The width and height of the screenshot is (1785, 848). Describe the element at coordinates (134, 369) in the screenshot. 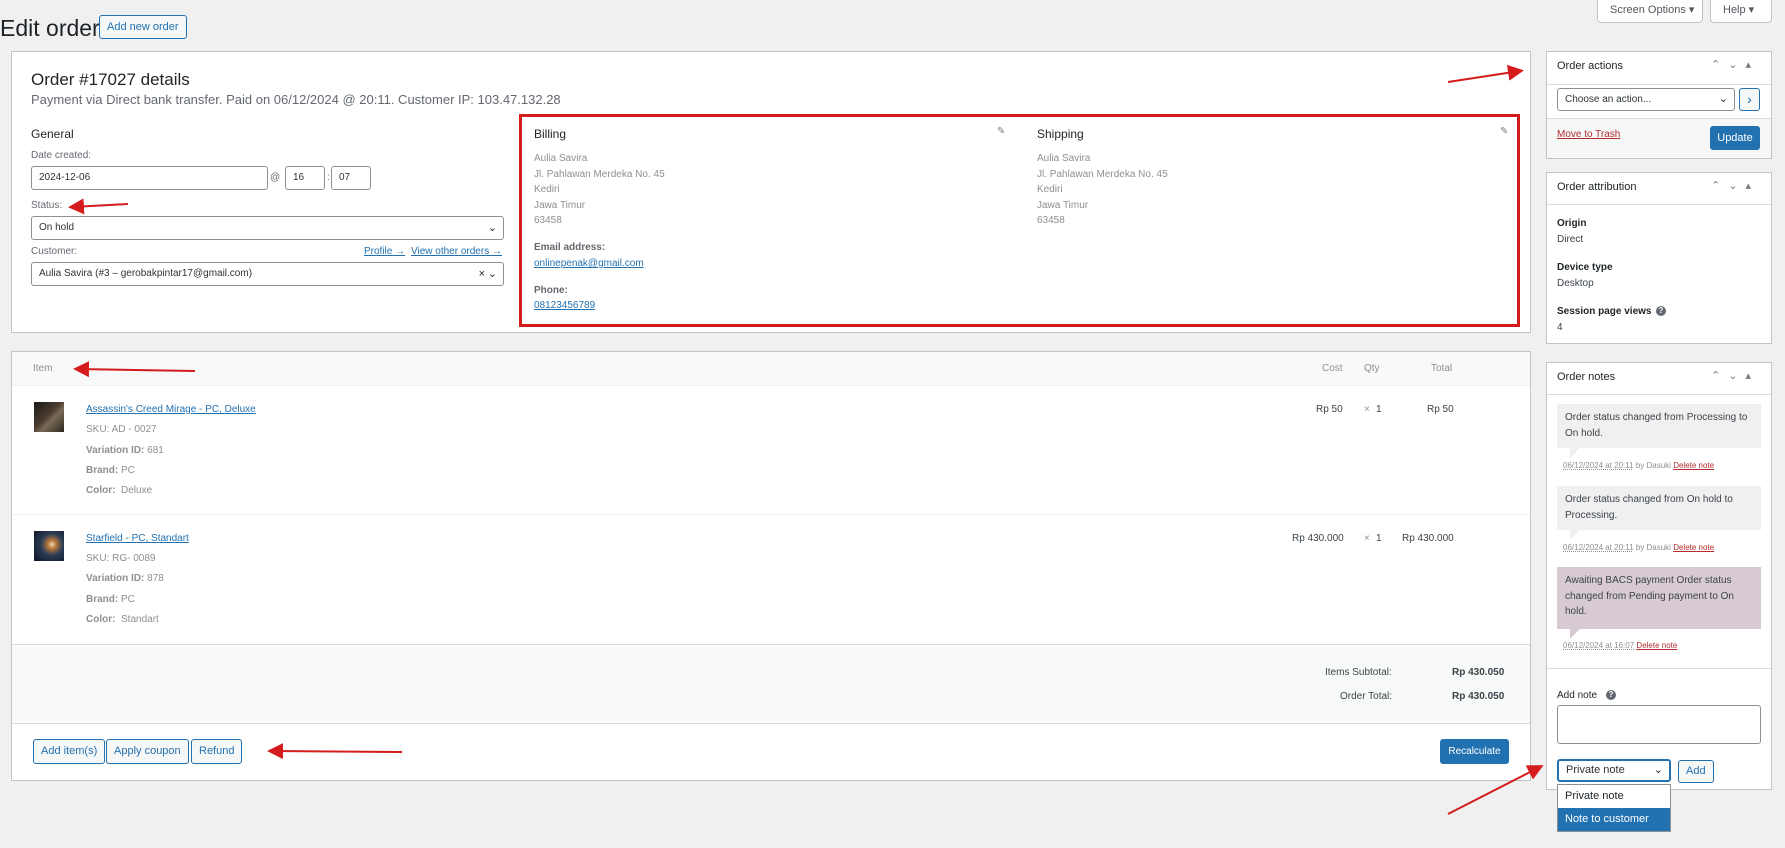

I see `arrow-to-item-header` at that location.